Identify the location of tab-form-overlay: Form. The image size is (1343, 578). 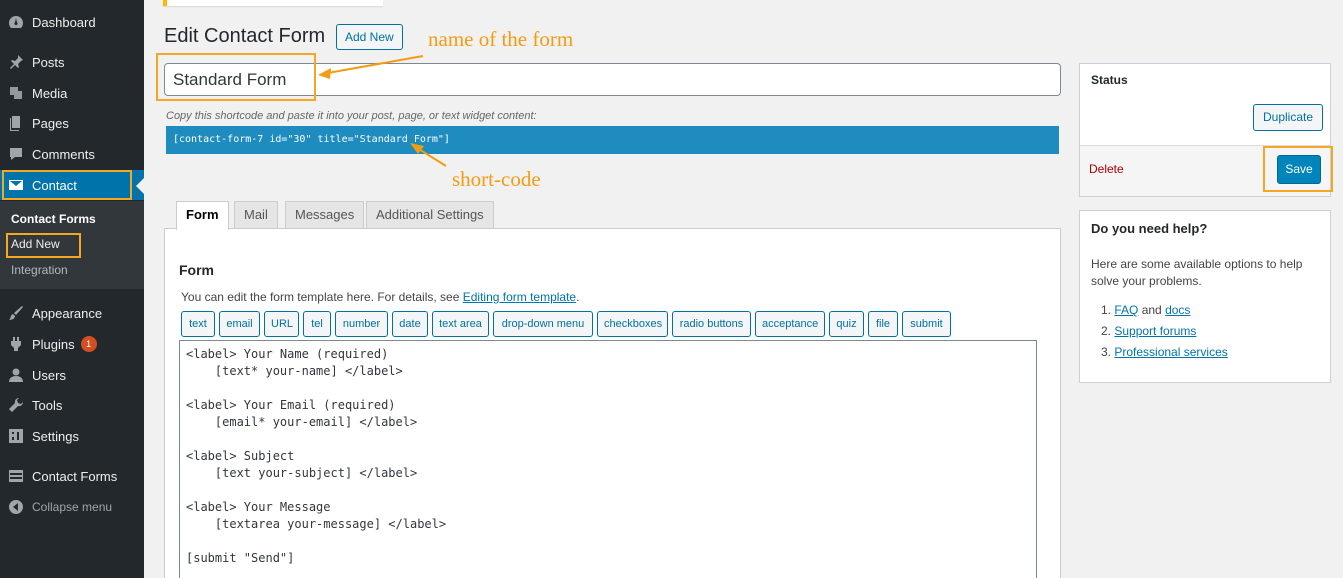
(202, 215).